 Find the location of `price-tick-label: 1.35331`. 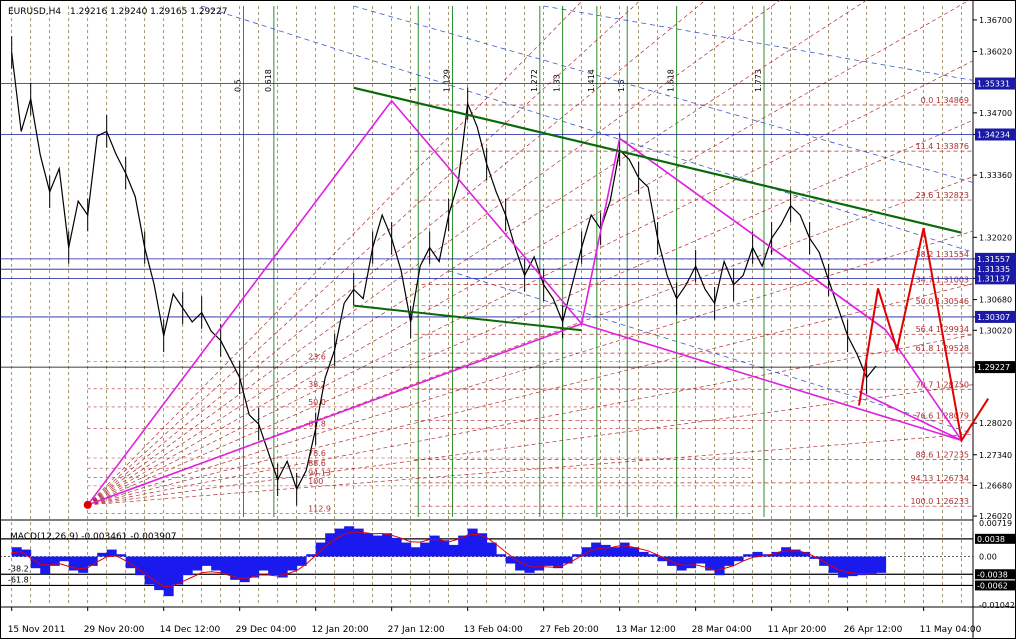

price-tick-label: 1.35331 is located at coordinates (993, 84).